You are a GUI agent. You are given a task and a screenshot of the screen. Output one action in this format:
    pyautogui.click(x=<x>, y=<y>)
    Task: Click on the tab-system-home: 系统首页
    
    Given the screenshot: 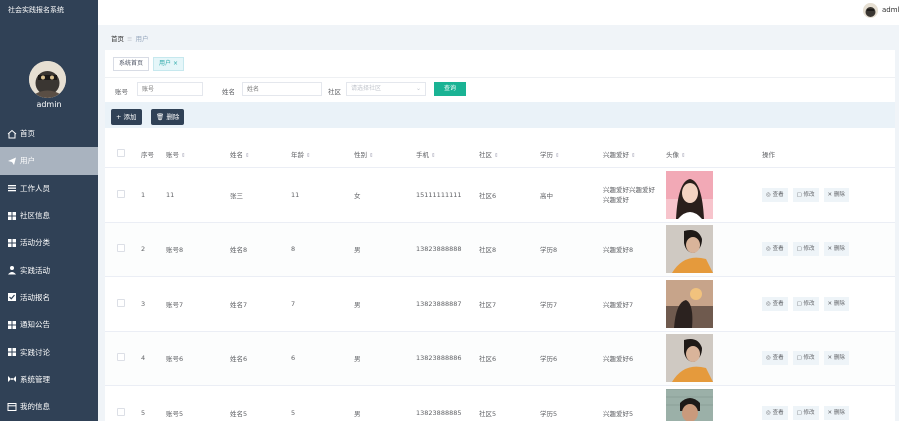 What is the action you would take?
    pyautogui.click(x=131, y=64)
    